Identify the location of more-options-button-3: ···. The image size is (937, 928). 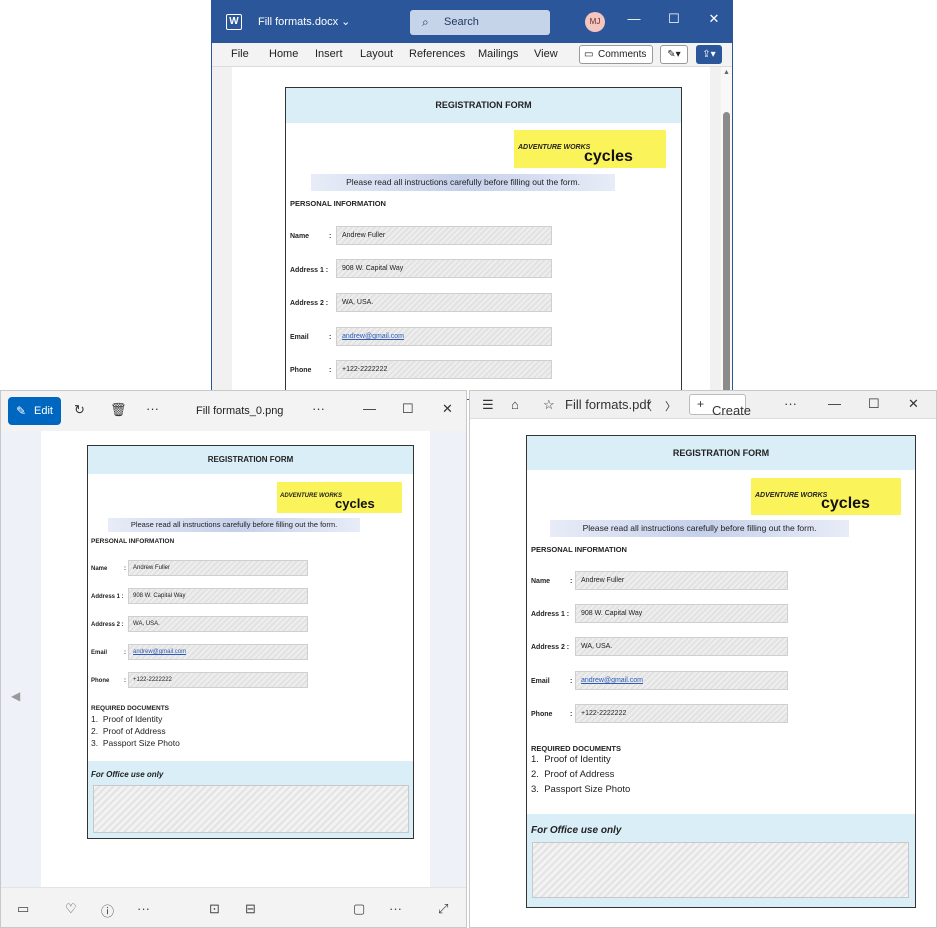
(143, 908).